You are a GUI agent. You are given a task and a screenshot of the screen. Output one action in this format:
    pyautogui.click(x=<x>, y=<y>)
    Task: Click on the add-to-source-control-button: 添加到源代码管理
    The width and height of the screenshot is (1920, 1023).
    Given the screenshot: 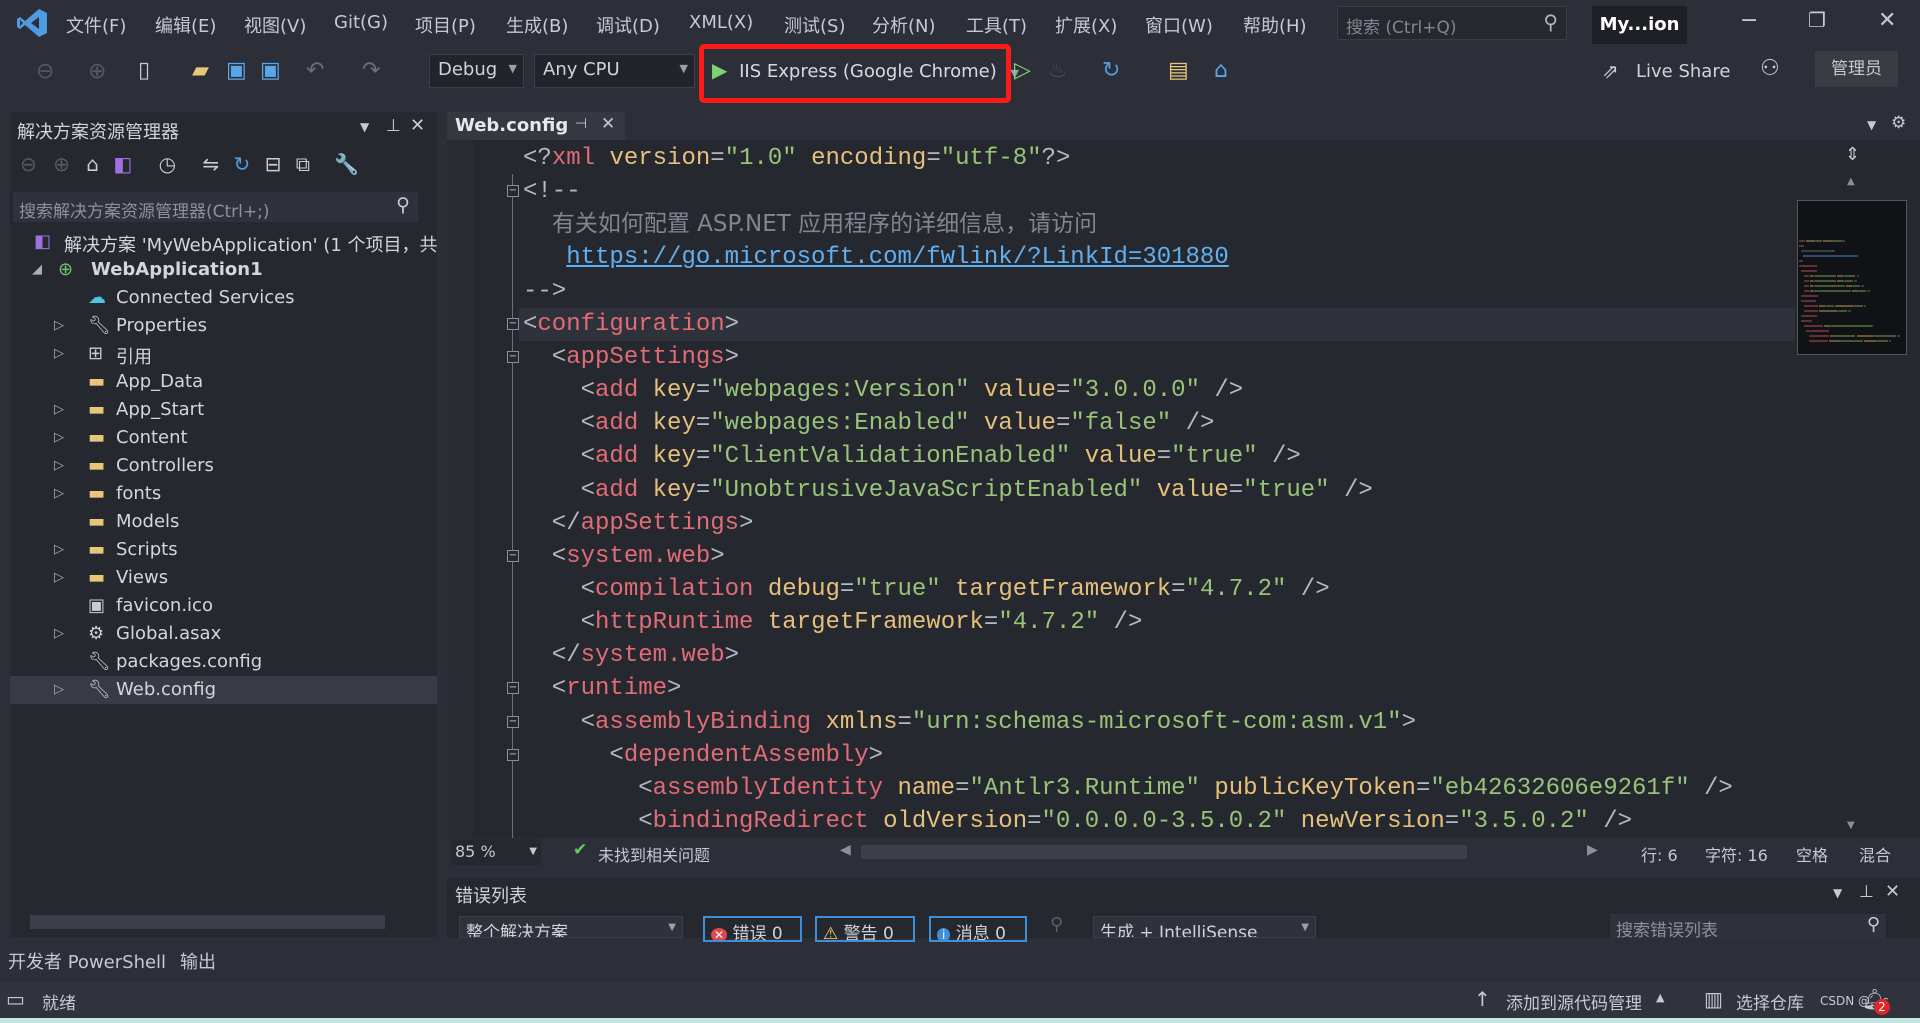 What is the action you would take?
    pyautogui.click(x=1574, y=1001)
    